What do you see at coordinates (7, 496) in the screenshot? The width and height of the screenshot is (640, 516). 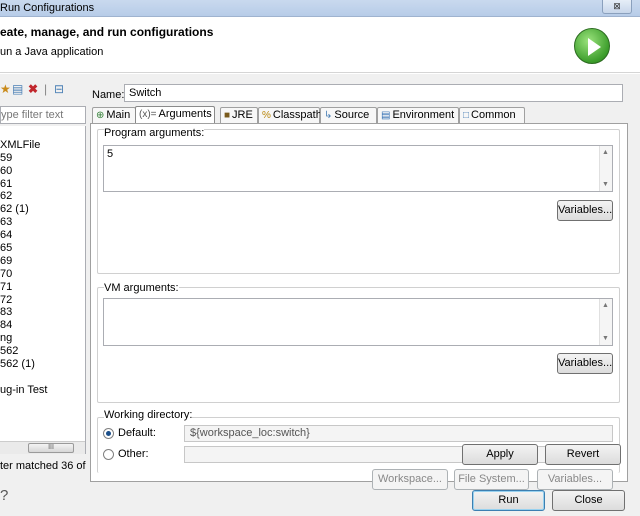 I see `help-icon: ?` at bounding box center [7, 496].